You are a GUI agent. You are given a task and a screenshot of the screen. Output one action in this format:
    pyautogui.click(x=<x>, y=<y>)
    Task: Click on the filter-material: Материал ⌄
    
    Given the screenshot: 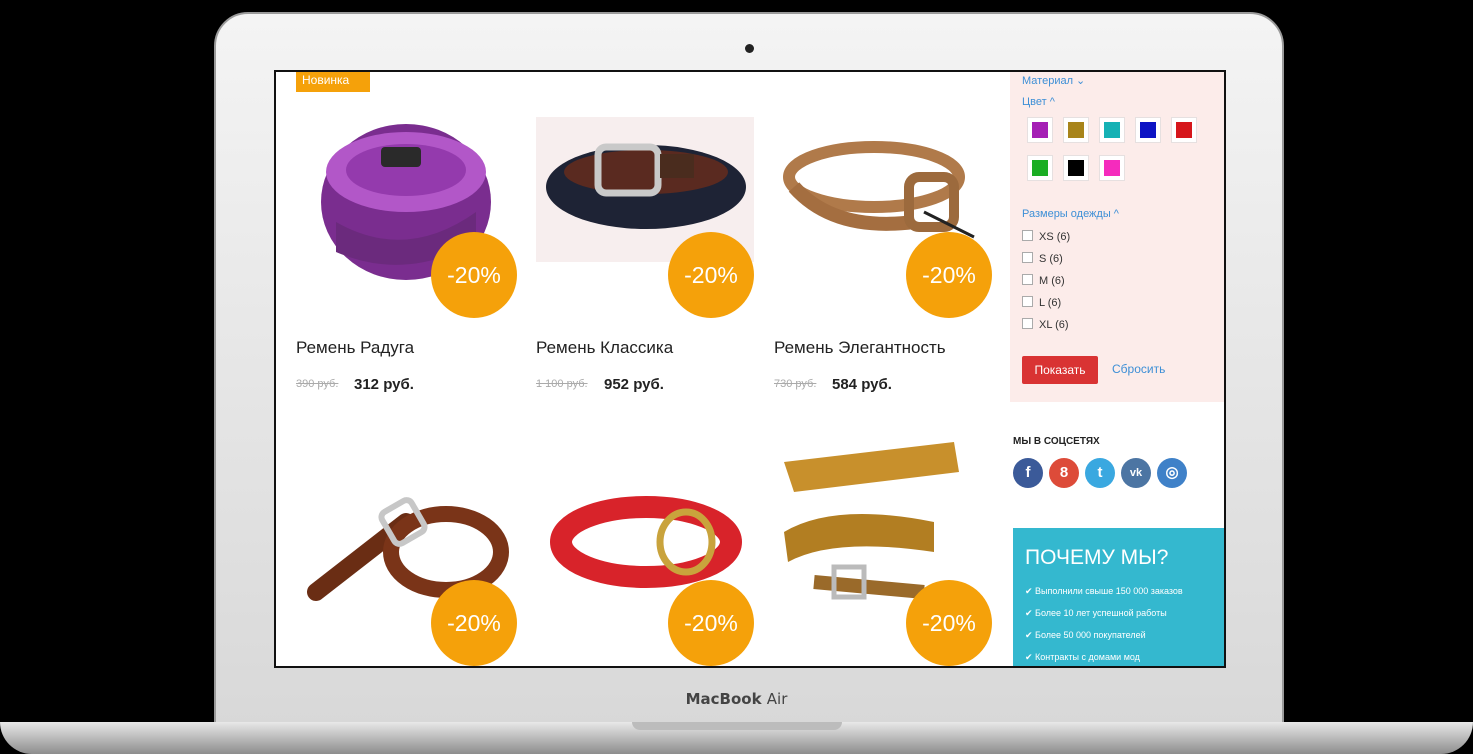 What is the action you would take?
    pyautogui.click(x=1053, y=80)
    